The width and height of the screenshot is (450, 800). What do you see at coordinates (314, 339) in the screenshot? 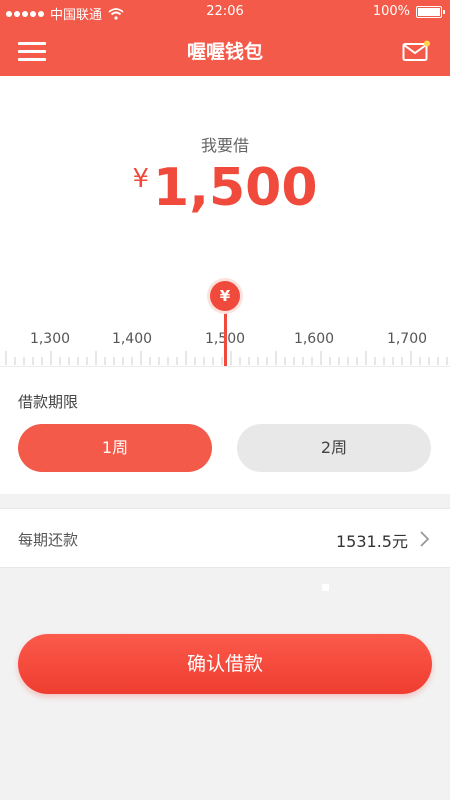
I see `slider-tick-label: 1,600` at bounding box center [314, 339].